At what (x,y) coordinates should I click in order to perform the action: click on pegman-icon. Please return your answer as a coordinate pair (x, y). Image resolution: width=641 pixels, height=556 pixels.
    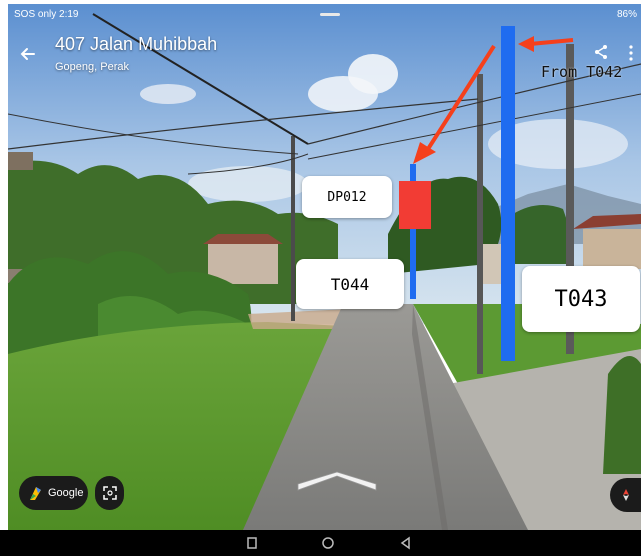
    Looking at the image, I should click on (35, 493).